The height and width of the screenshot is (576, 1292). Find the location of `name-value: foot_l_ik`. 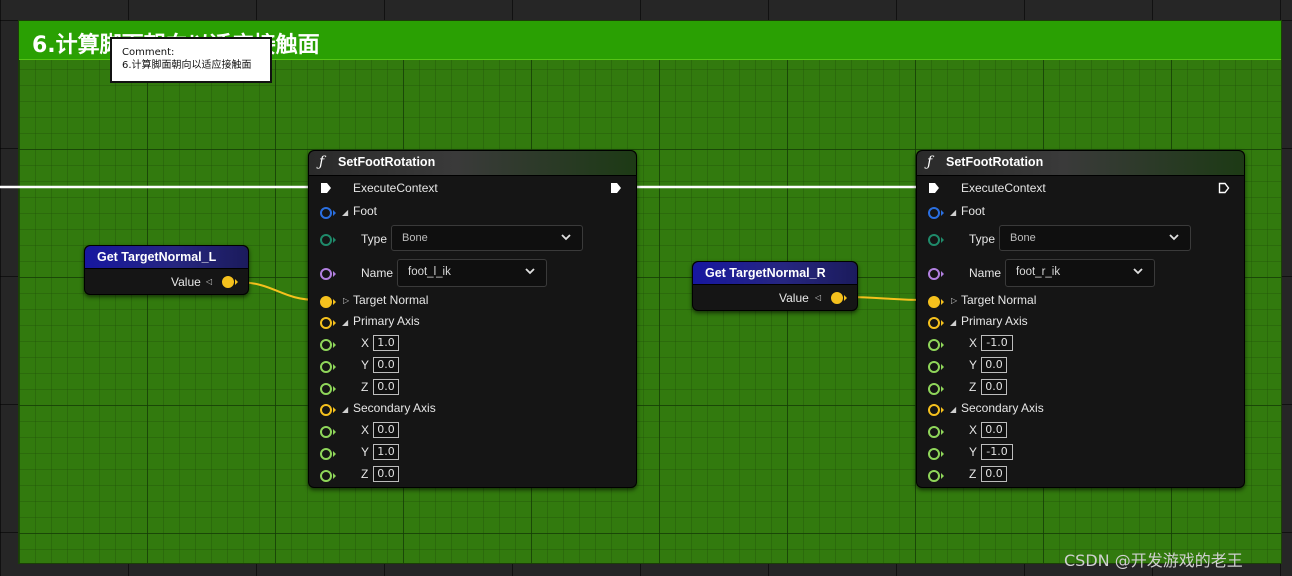

name-value: foot_l_ik is located at coordinates (429, 272).